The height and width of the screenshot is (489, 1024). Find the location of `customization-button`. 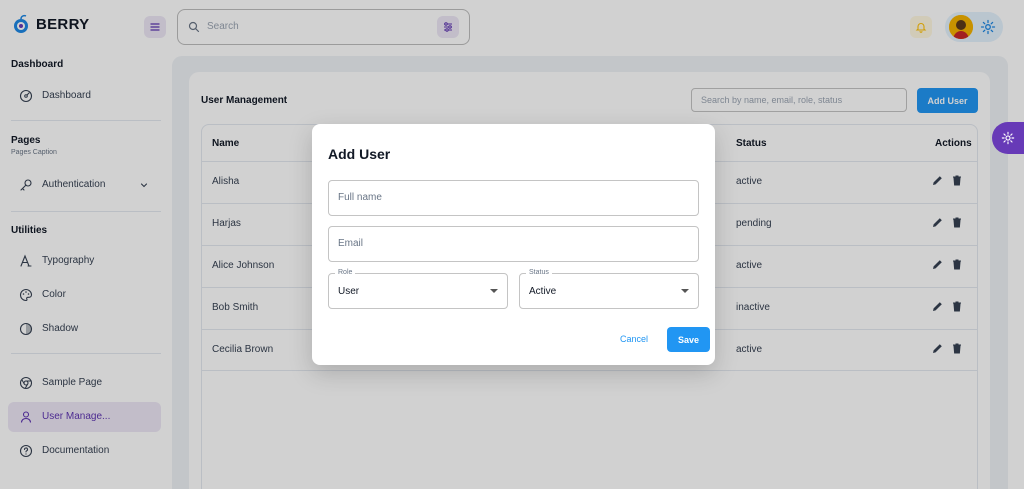

customization-button is located at coordinates (1008, 138).